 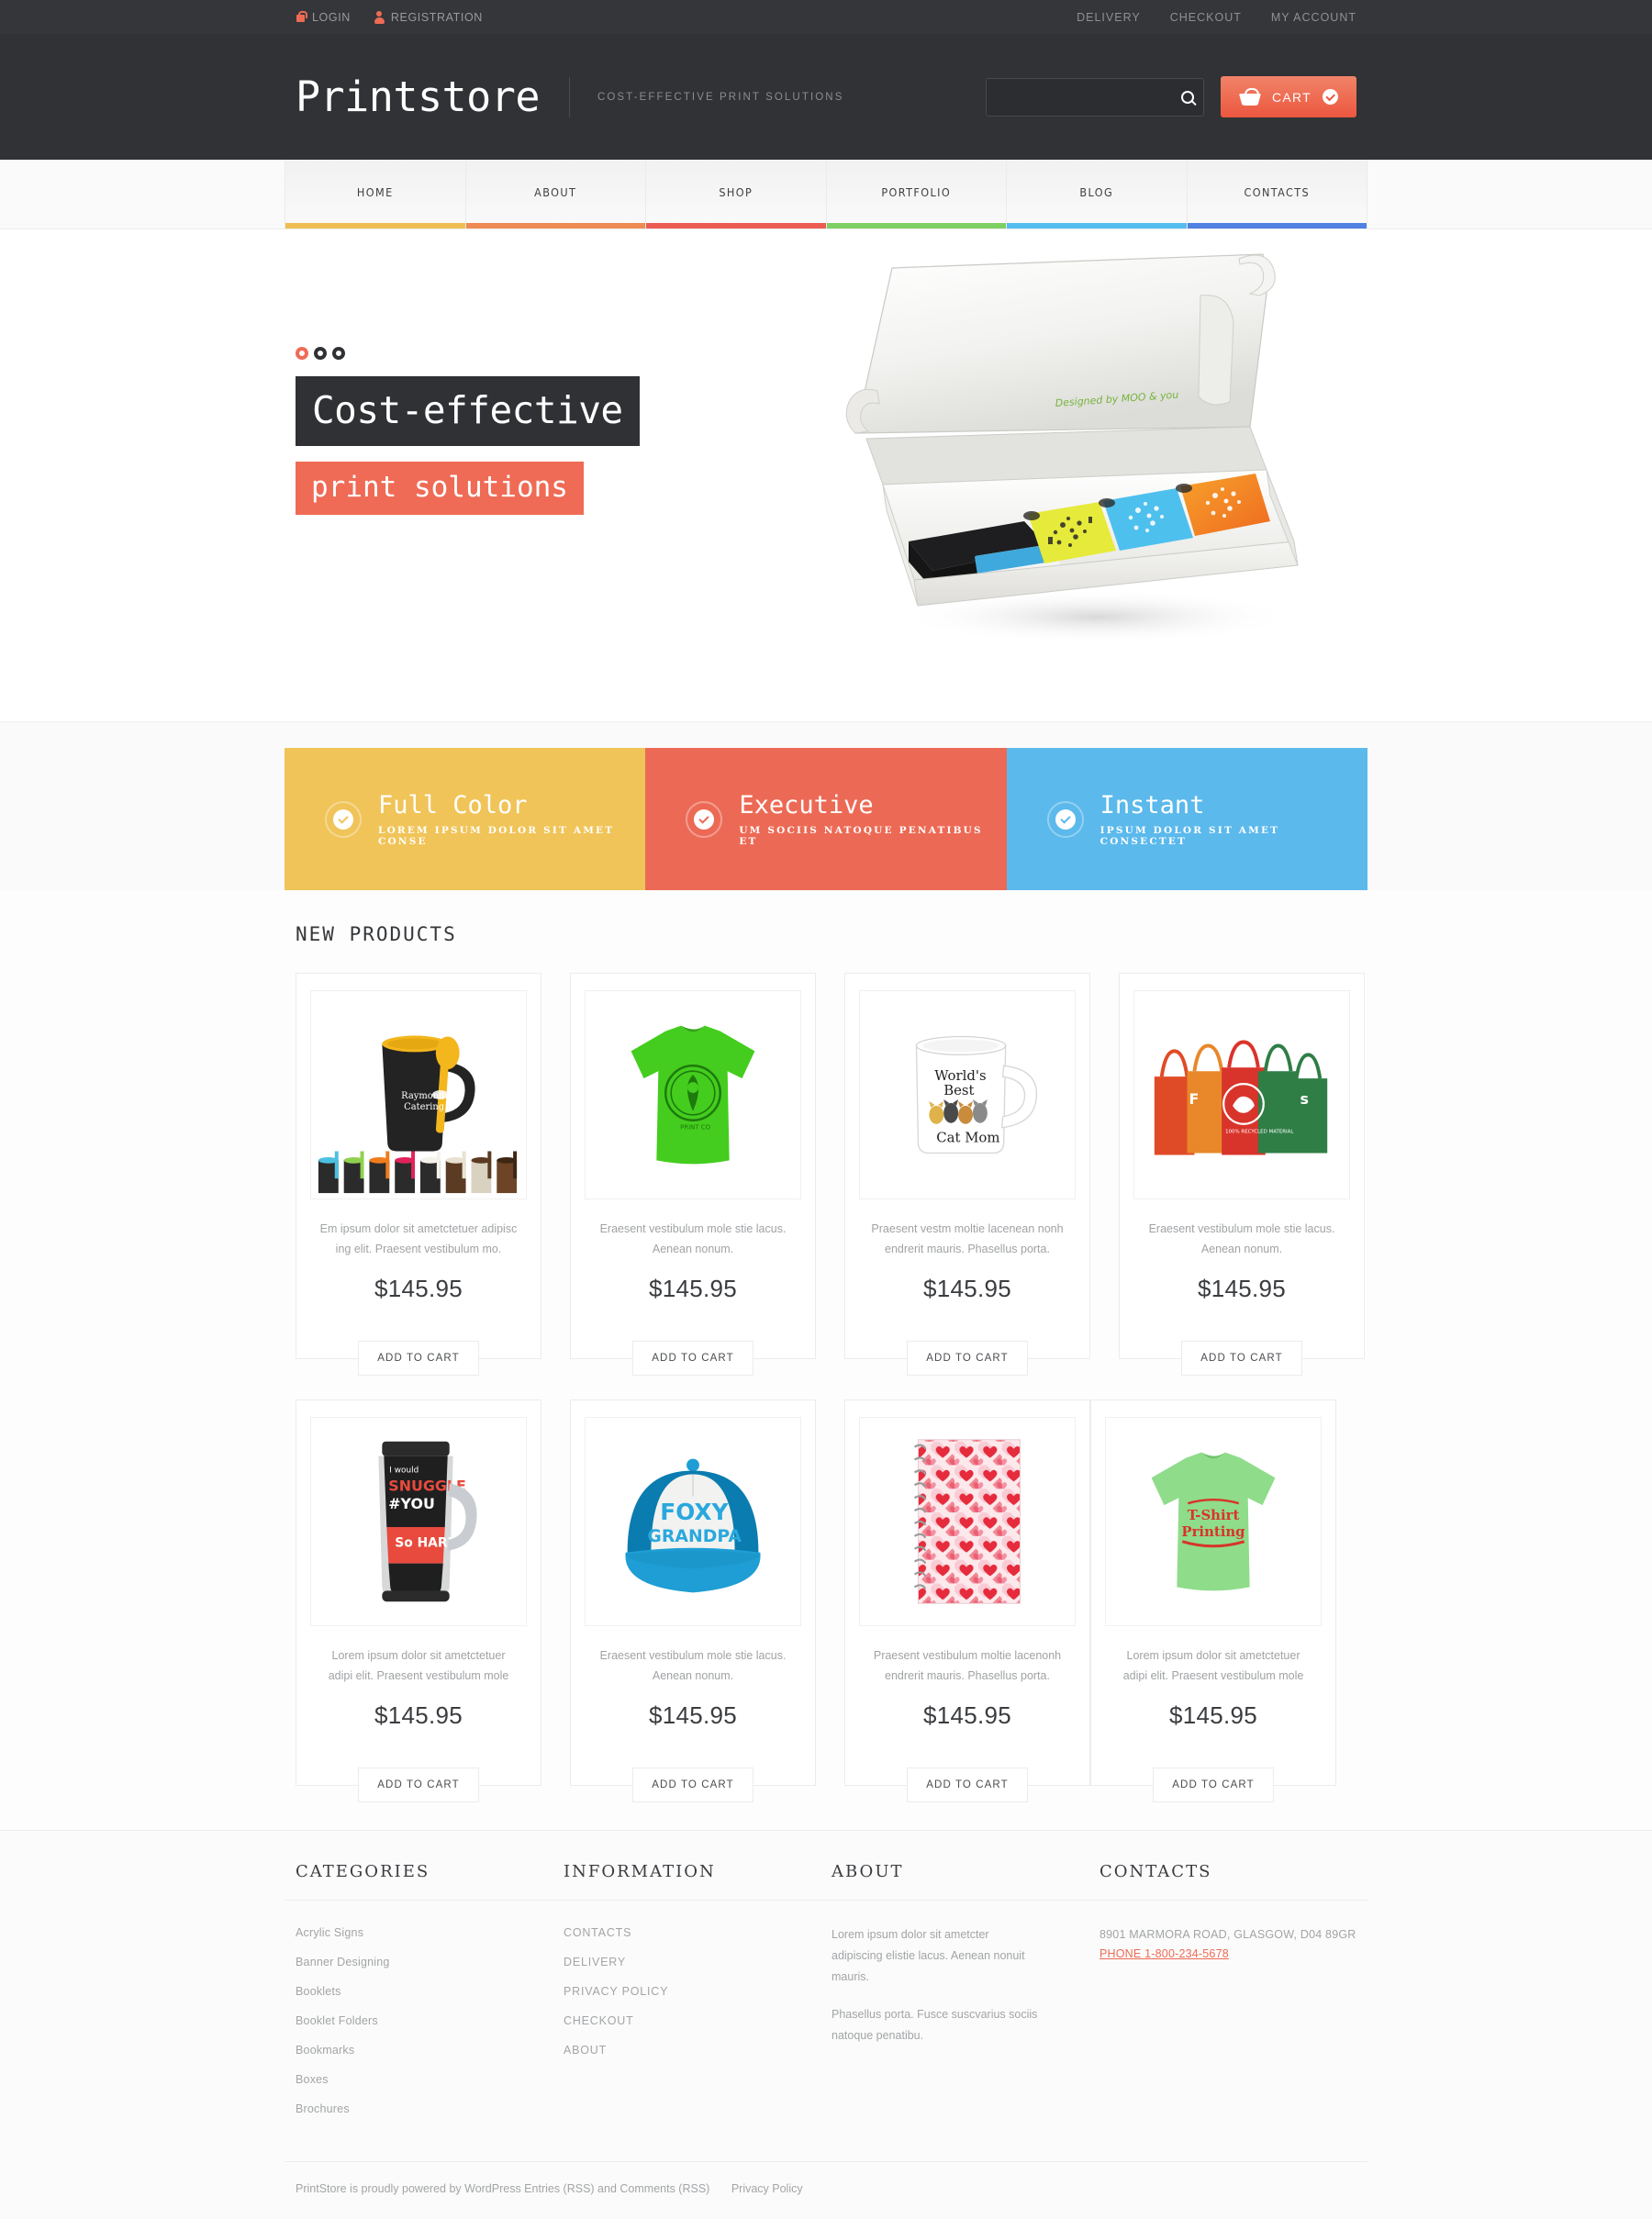 I want to click on list-item: Booklet Folders, so click(x=430, y=2021).